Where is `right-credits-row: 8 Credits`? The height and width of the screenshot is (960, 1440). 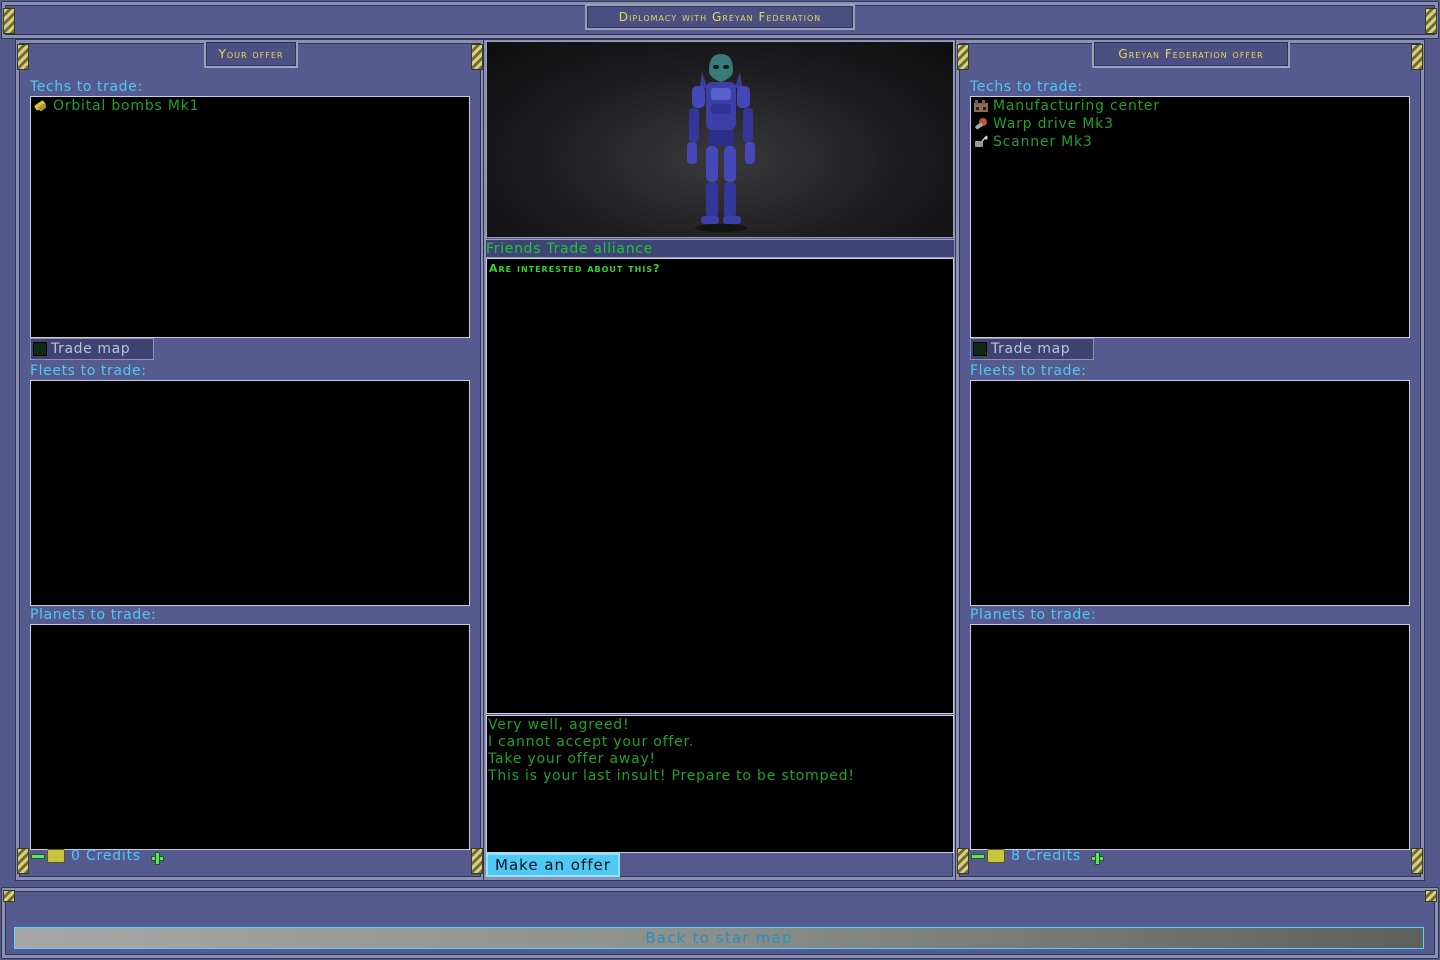 right-credits-row: 8 Credits is located at coordinates (1037, 856).